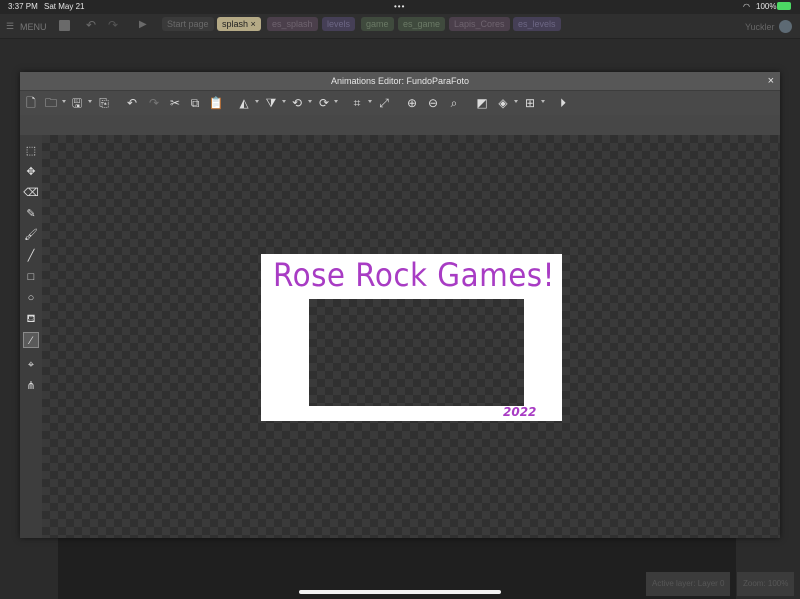 The height and width of the screenshot is (599, 800). What do you see at coordinates (384, 103) in the screenshot?
I see `resize-icon: ⤢` at bounding box center [384, 103].